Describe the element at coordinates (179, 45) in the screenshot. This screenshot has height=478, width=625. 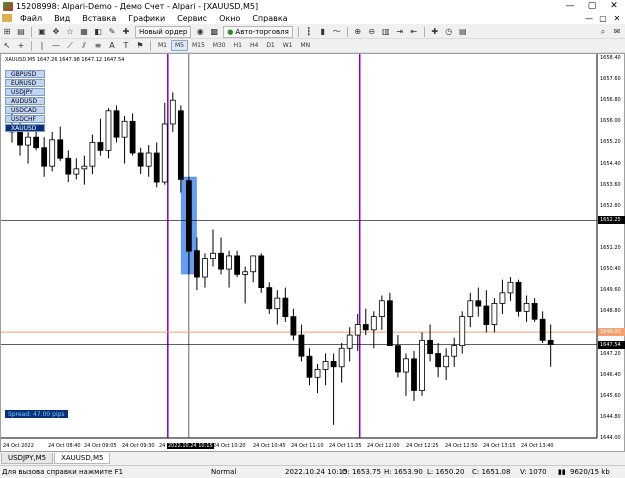
I see `timeframe-m5: M5` at that location.